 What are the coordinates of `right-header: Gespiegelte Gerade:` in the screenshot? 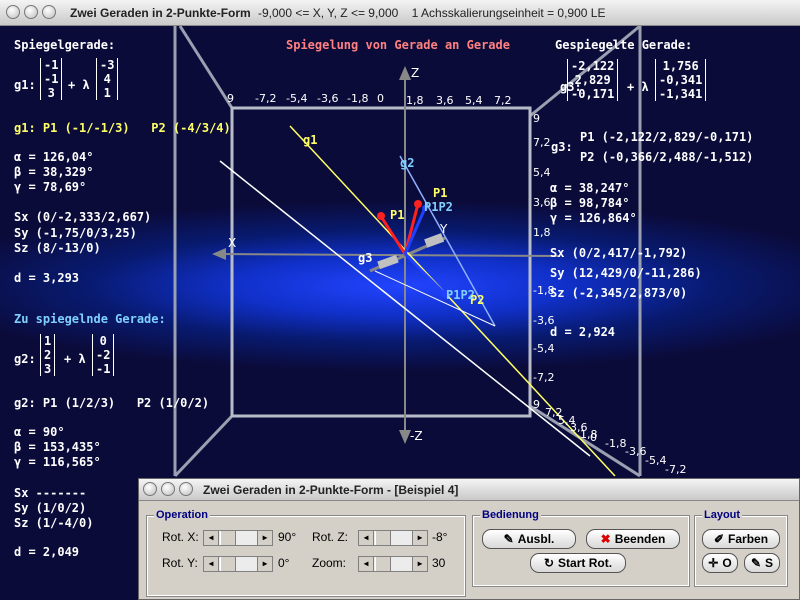 It's located at (624, 45).